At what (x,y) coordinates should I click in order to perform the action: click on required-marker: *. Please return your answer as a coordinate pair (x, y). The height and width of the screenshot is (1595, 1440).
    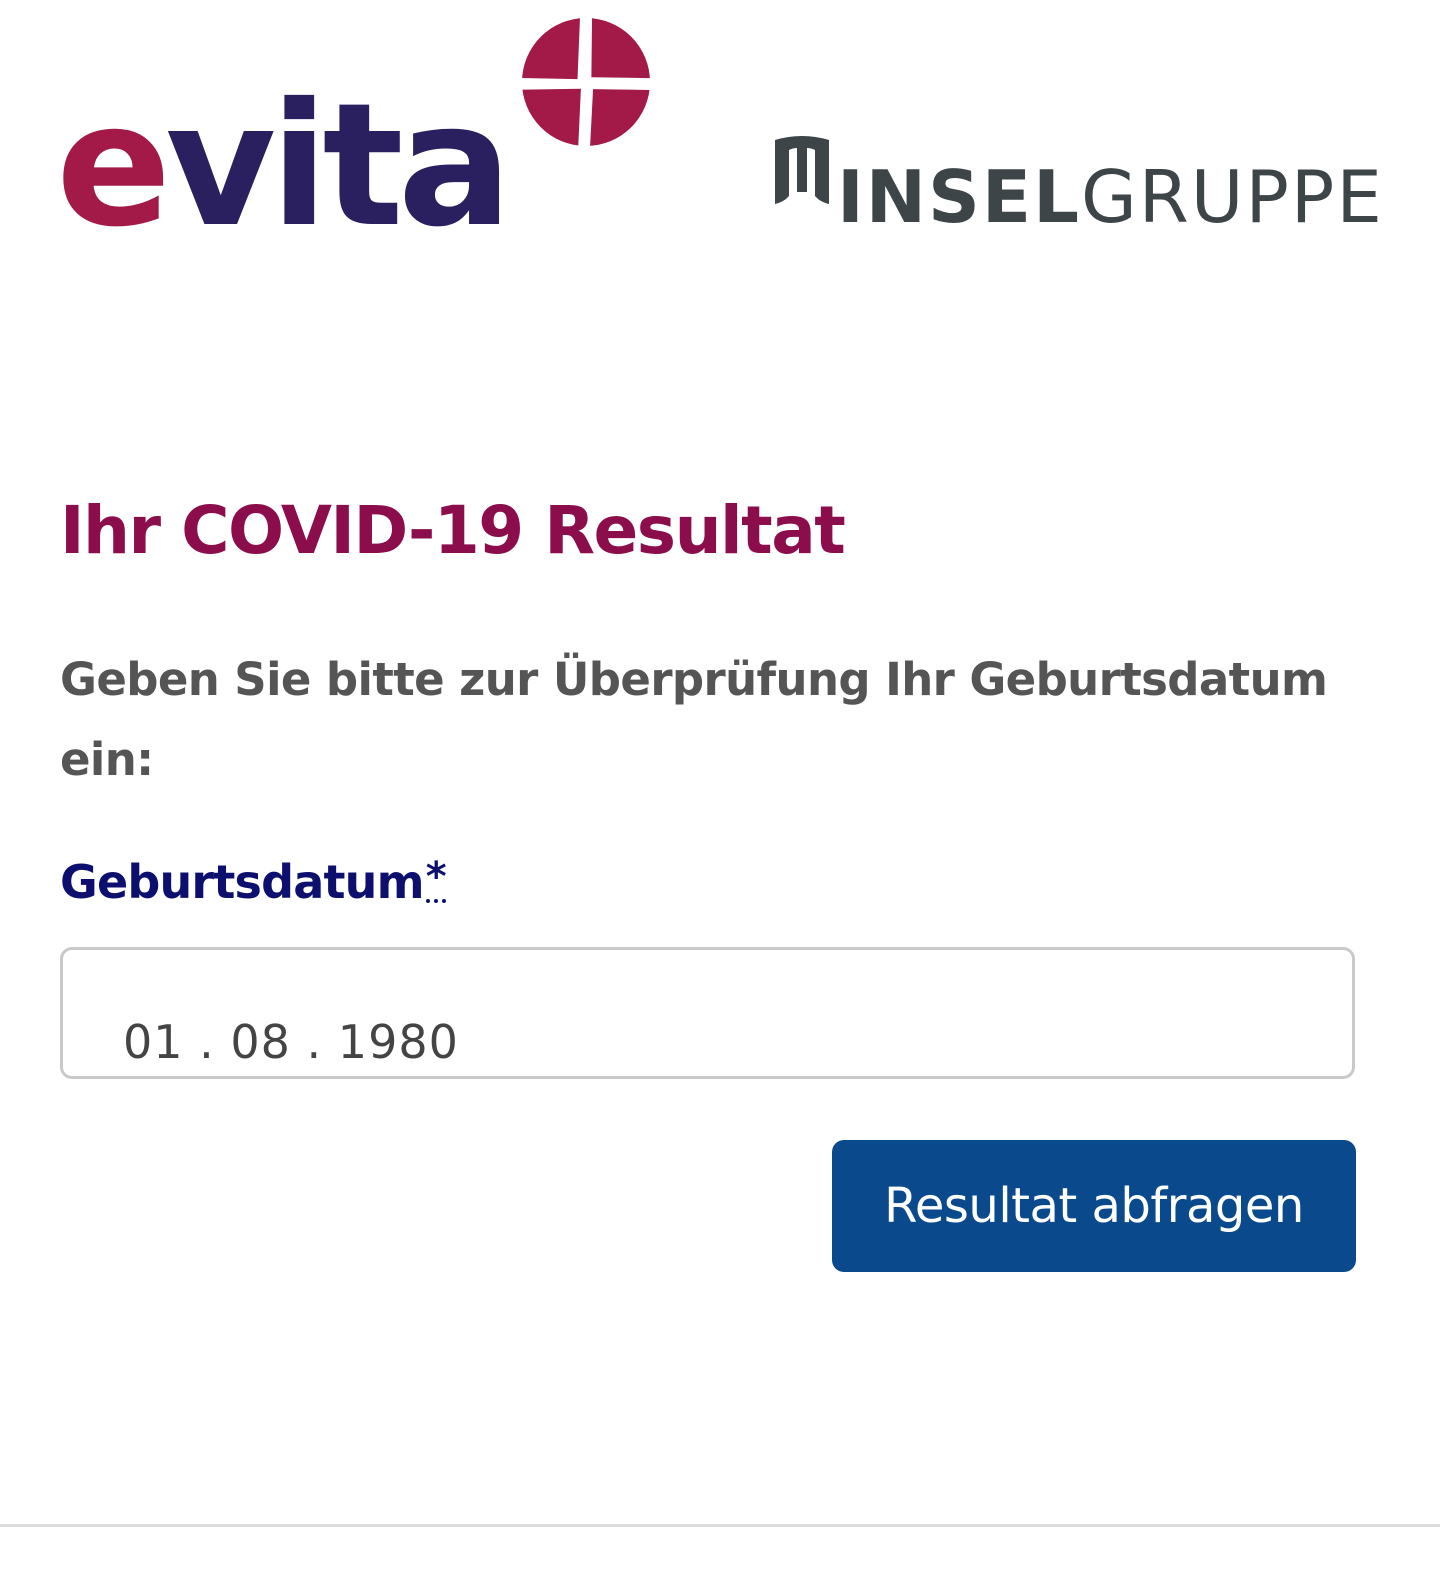
    Looking at the image, I should click on (436, 879).